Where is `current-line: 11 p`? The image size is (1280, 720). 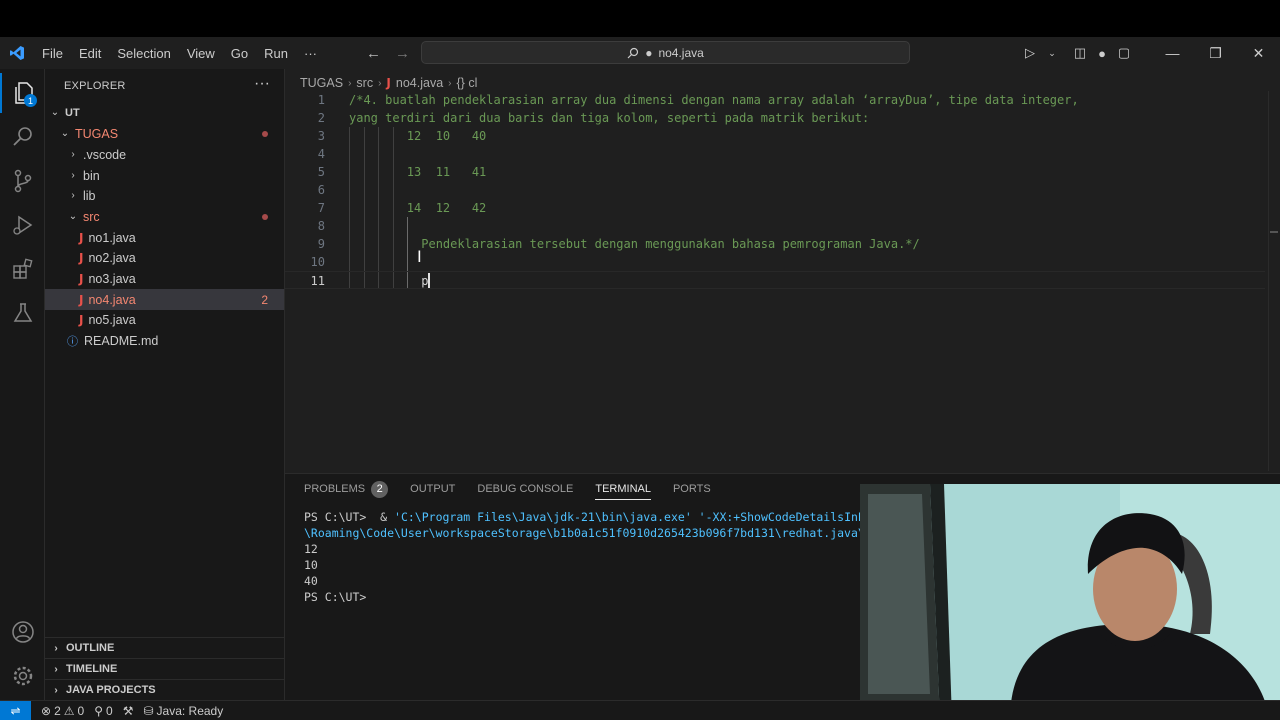 current-line: 11 p is located at coordinates (775, 280).